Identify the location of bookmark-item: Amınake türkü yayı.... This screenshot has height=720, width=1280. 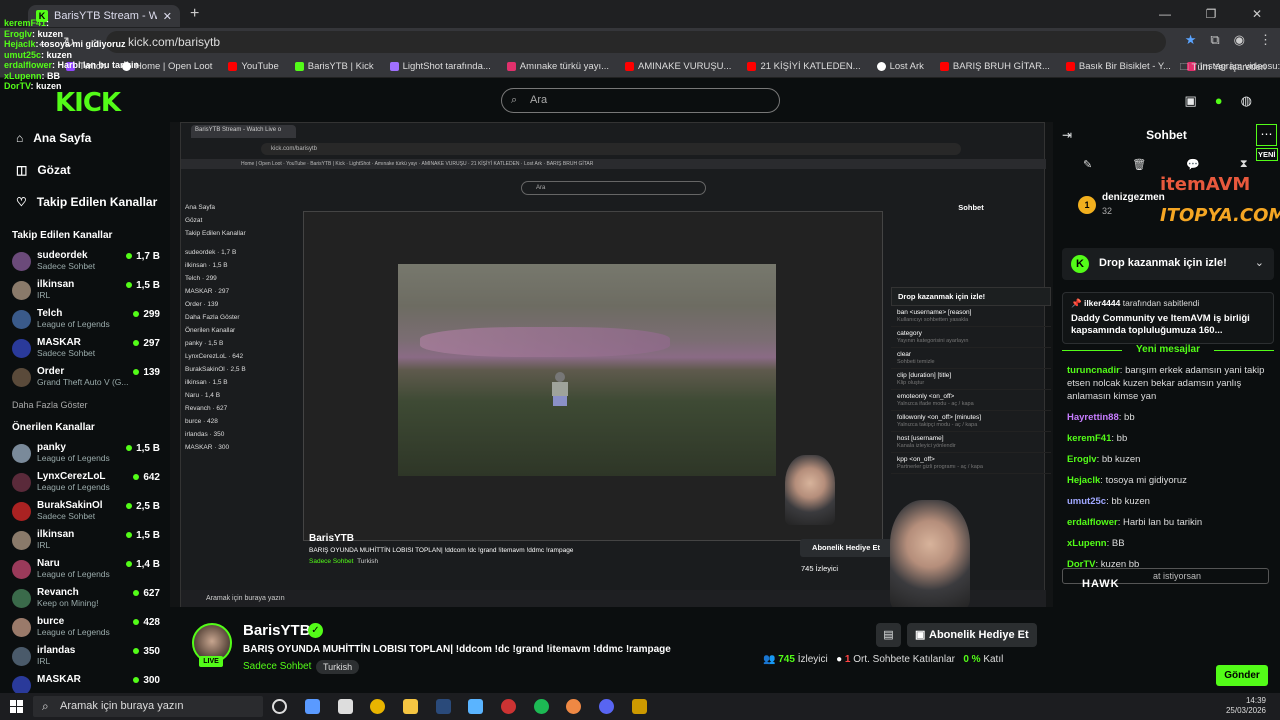
(557, 66).